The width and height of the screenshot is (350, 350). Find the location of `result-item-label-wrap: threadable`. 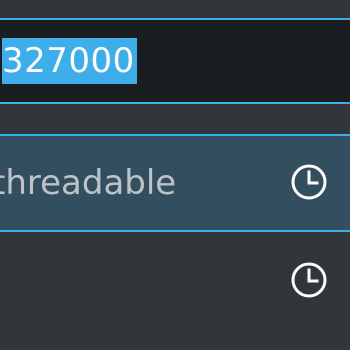

result-item-label-wrap: threadable is located at coordinates (88, 183).